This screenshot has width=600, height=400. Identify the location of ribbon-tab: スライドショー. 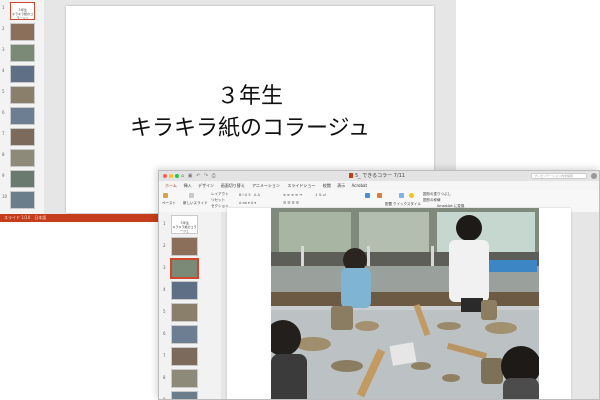
(301, 185).